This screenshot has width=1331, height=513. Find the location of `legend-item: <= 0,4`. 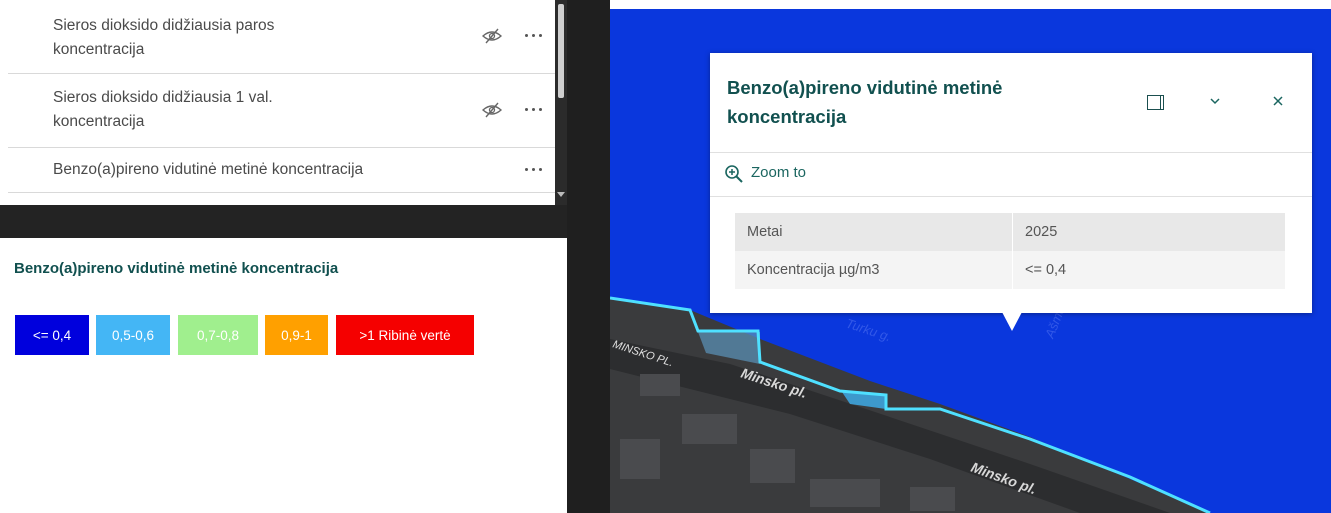

legend-item: <= 0,4 is located at coordinates (52, 335).